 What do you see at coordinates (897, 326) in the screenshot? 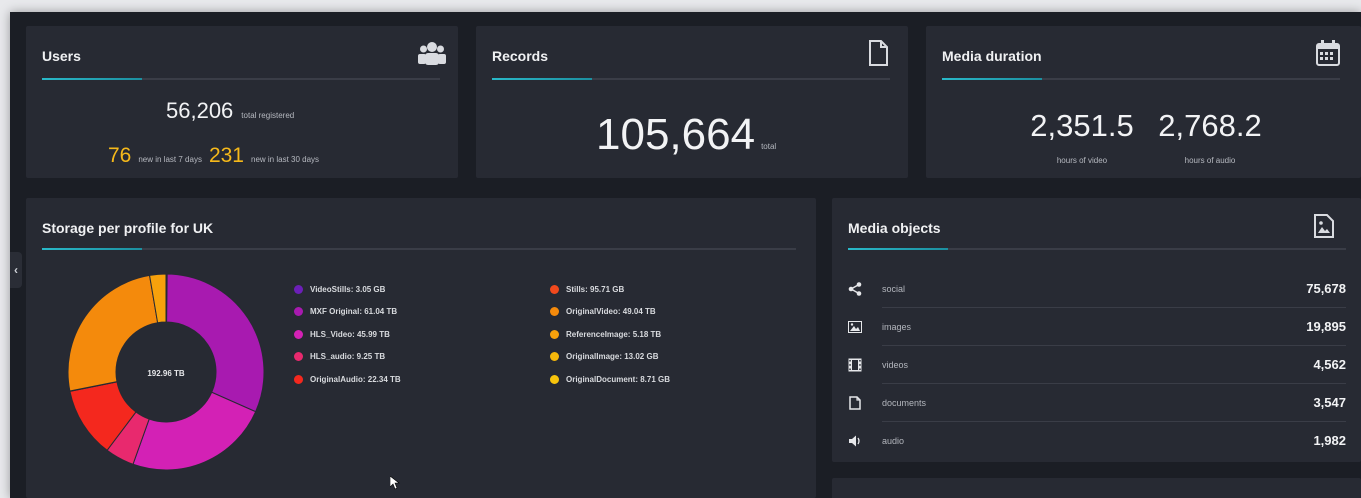
I see `media-row-label: images` at bounding box center [897, 326].